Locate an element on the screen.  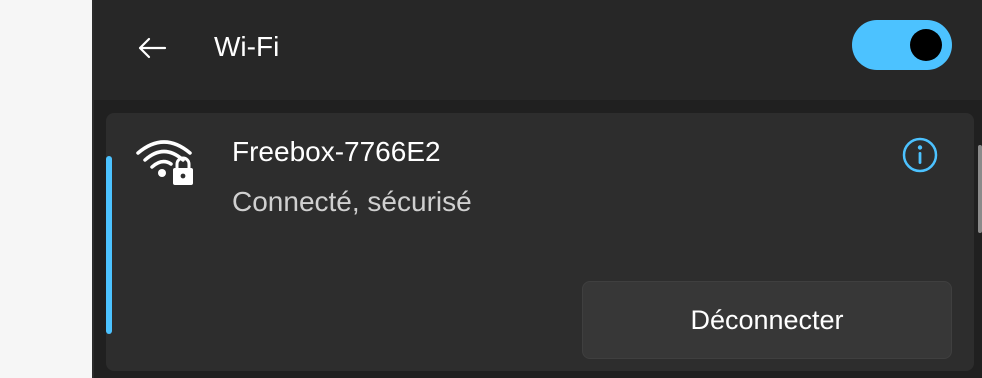
arrow-left-icon is located at coordinates (152, 48).